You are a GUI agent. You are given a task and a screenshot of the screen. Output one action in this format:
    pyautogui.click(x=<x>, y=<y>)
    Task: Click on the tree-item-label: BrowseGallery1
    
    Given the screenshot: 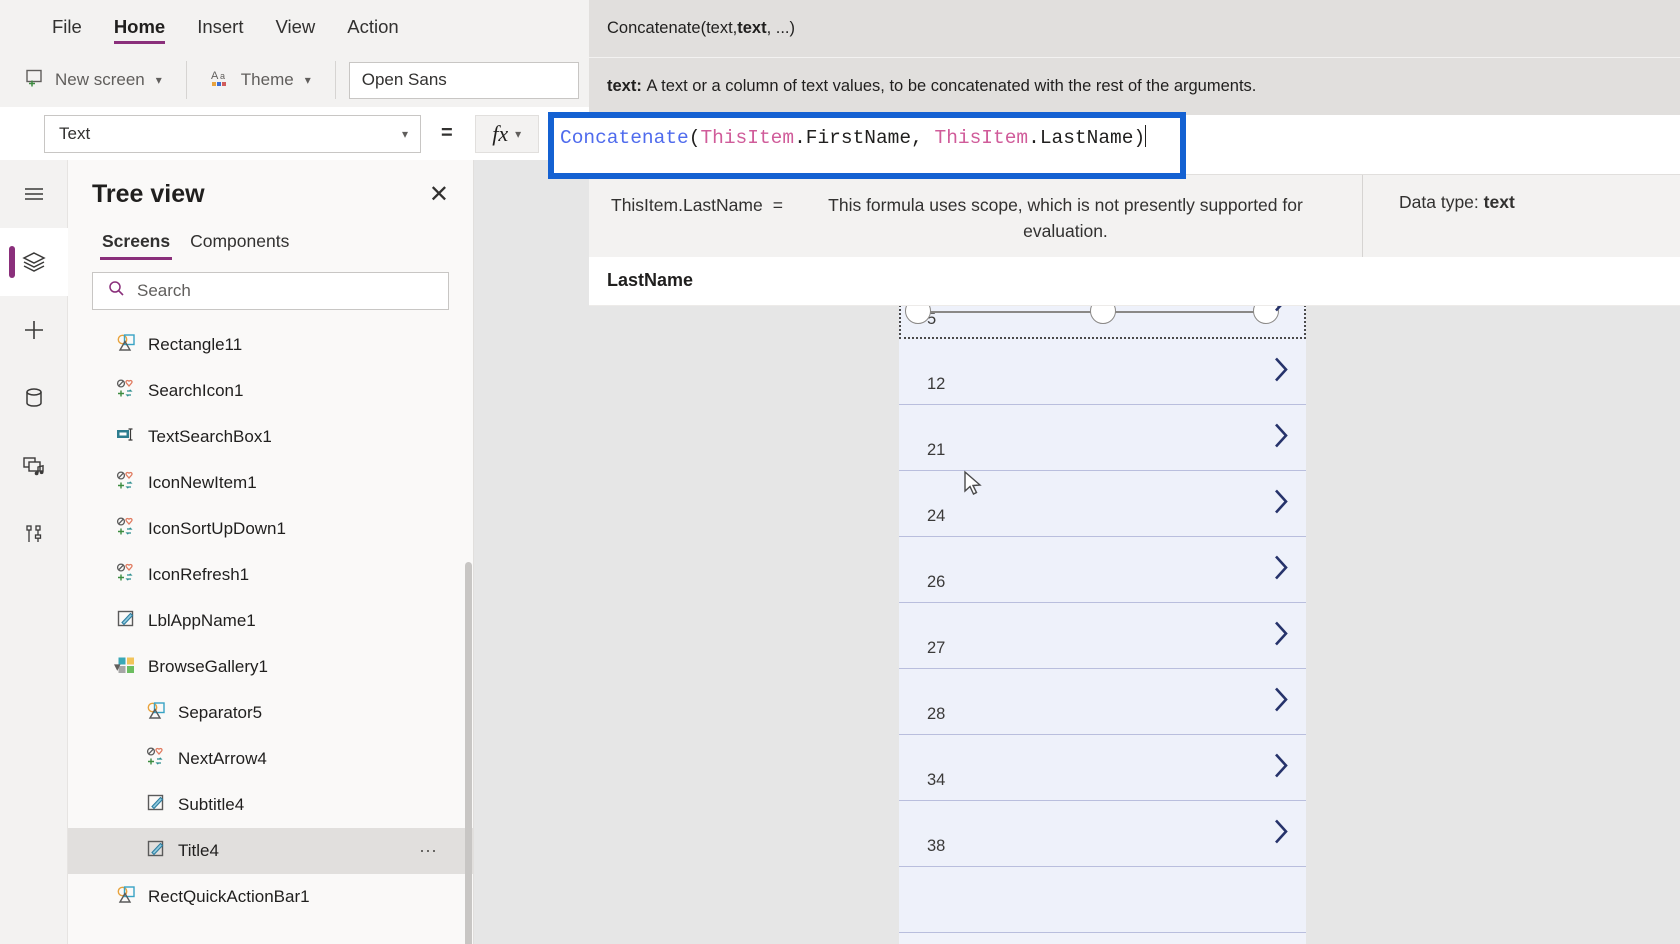 What is the action you would take?
    pyautogui.click(x=208, y=666)
    